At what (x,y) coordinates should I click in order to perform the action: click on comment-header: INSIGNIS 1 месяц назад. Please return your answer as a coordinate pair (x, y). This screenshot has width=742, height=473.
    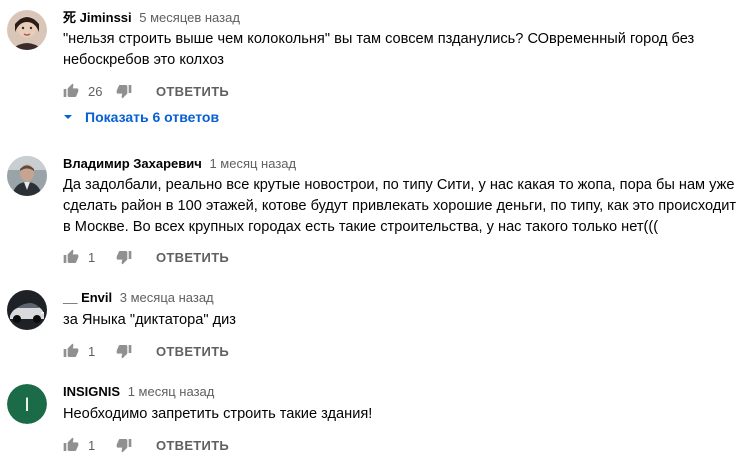
    Looking at the image, I should click on (138, 392).